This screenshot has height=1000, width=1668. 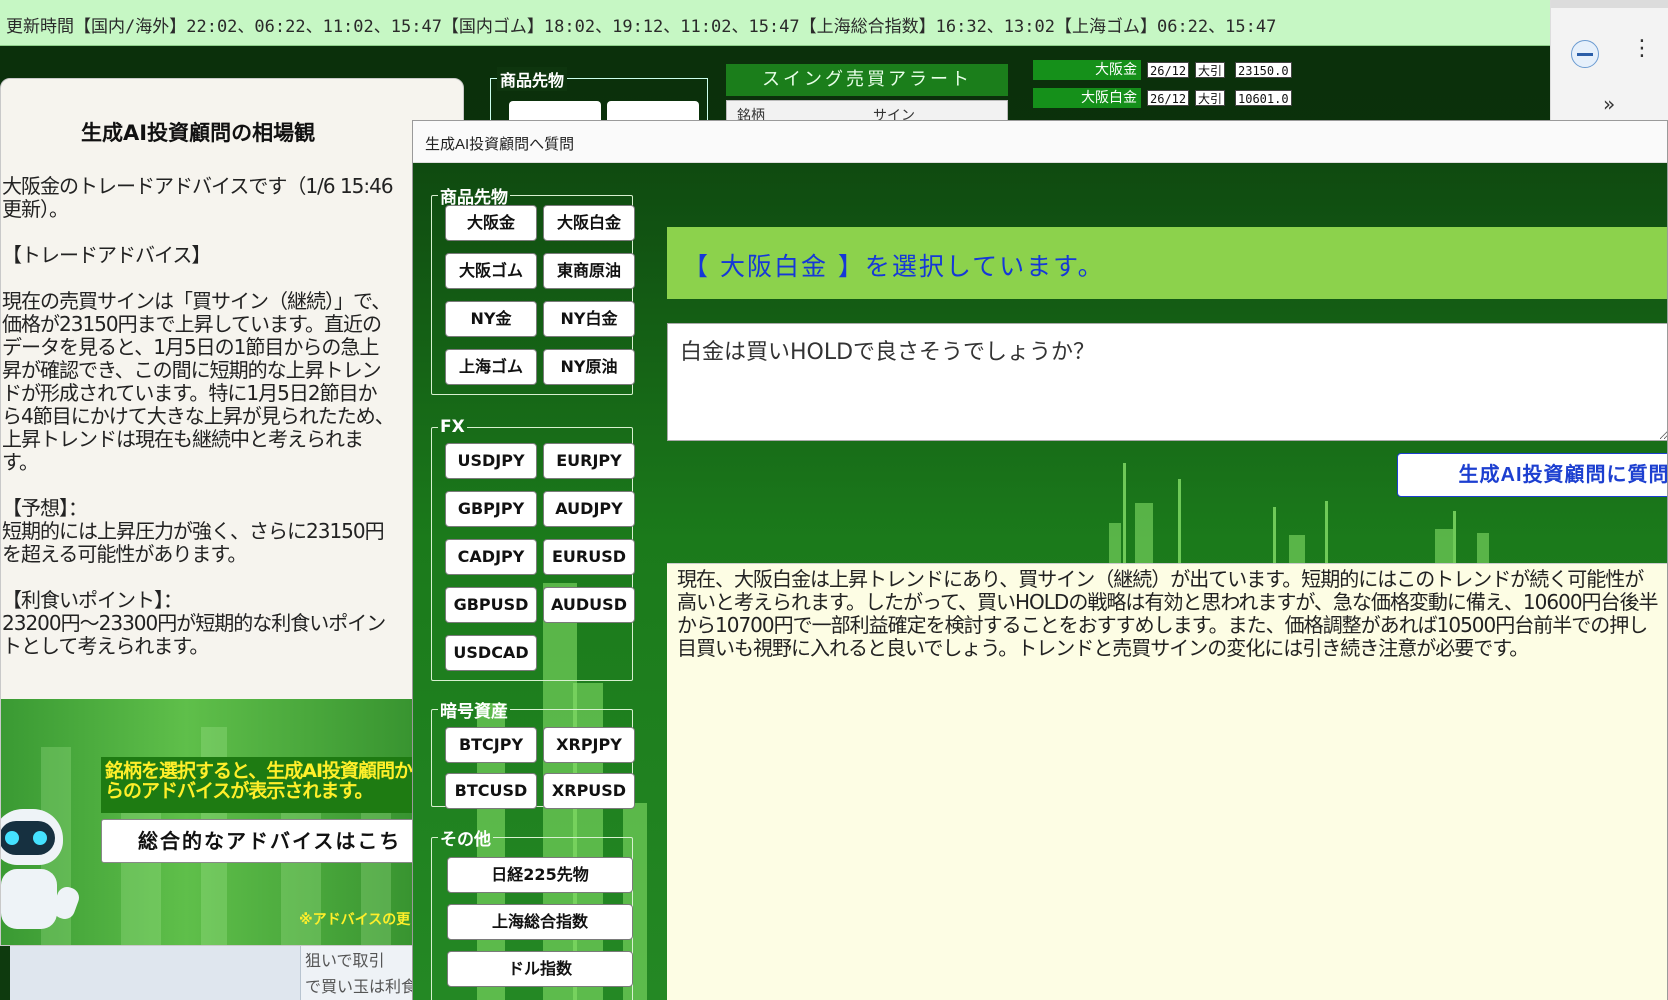 What do you see at coordinates (540, 922) in the screenshot?
I see `shanghai-composite-button: 上海総合指数` at bounding box center [540, 922].